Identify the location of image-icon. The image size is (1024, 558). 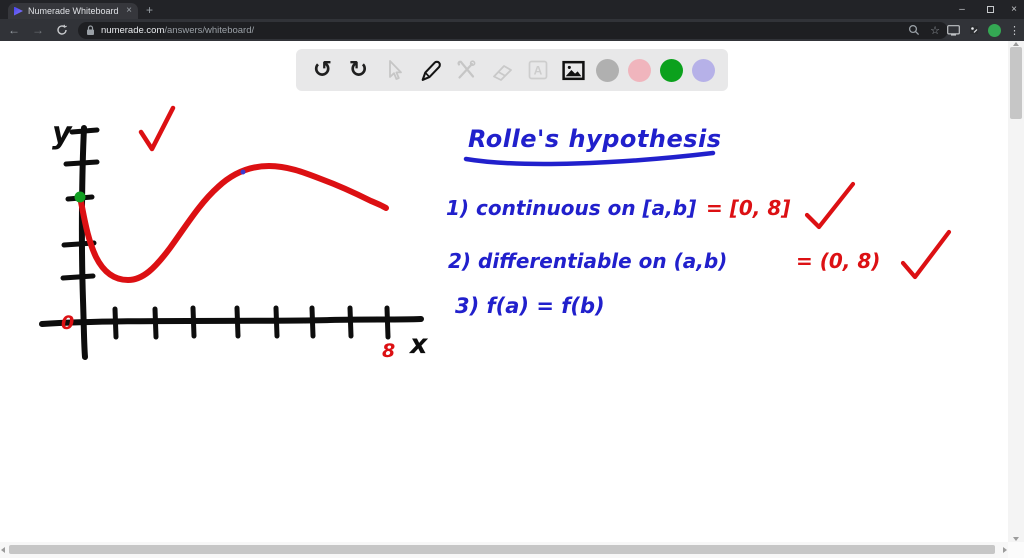
(573, 70).